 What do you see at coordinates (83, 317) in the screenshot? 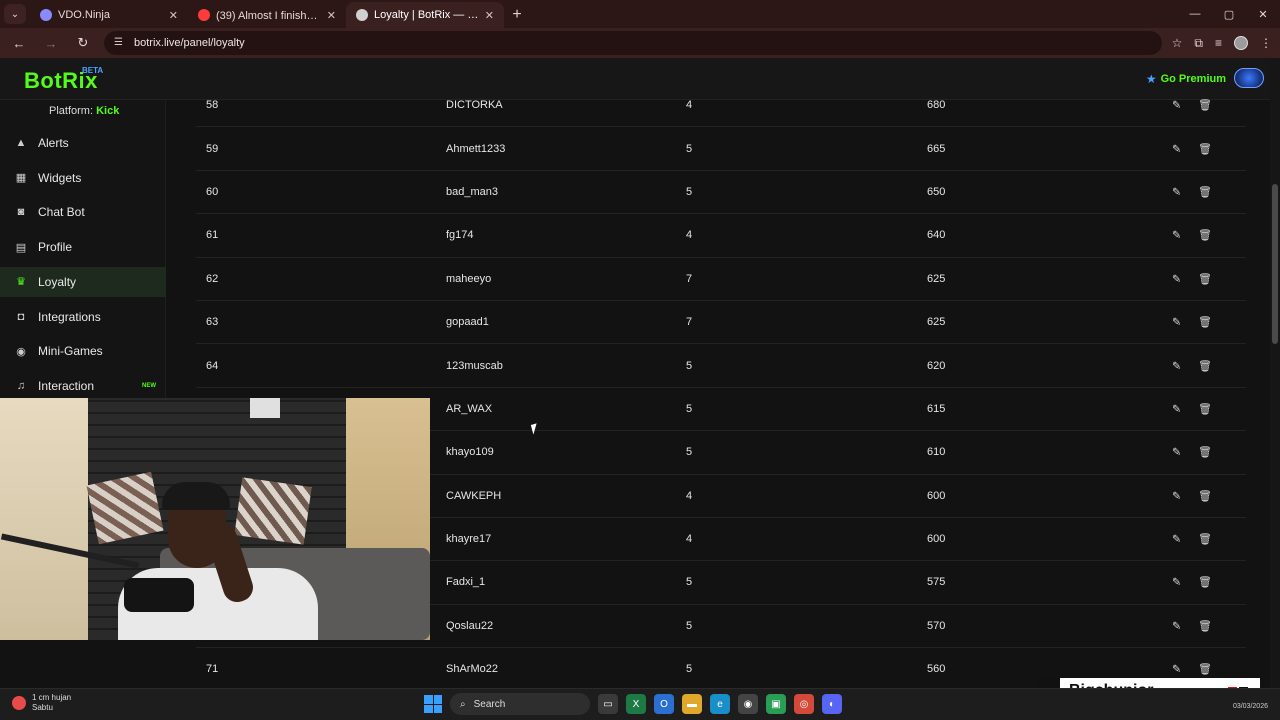
I see `sidebar-item-integrations: ◘ Integrations` at bounding box center [83, 317].